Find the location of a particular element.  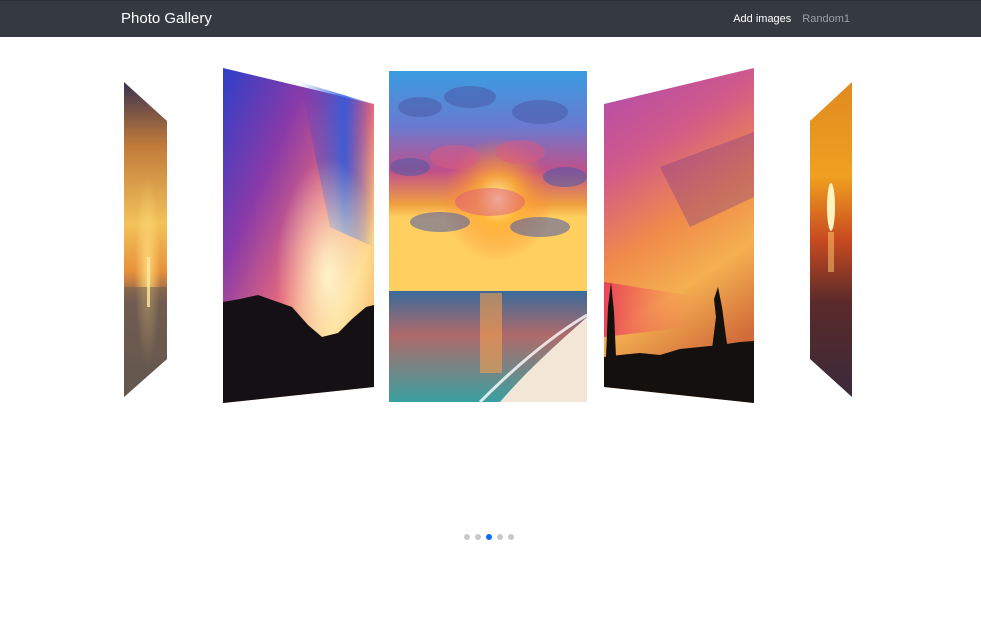

brand-link: Photo Gallery is located at coordinates (166, 19).